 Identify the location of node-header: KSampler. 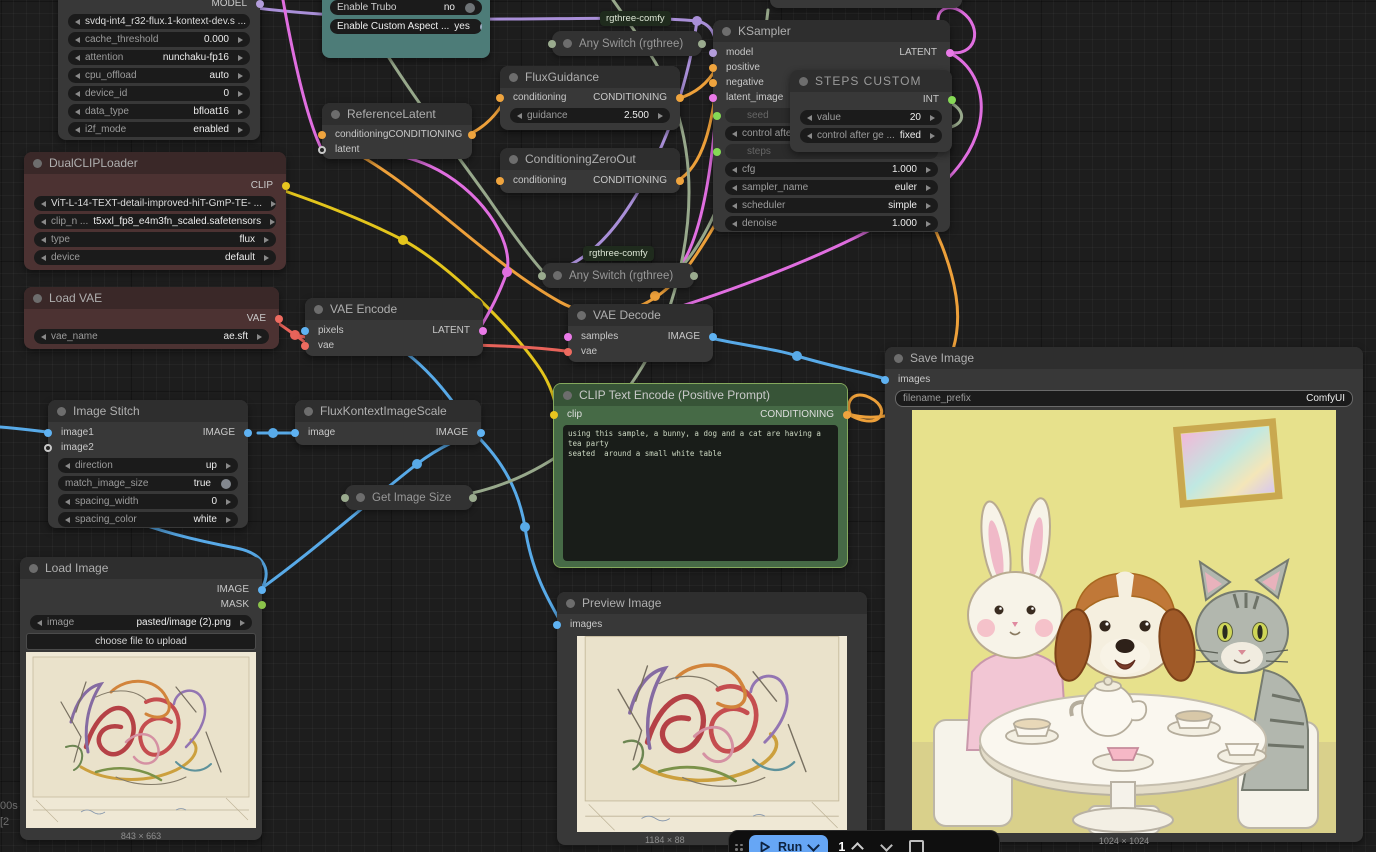
(831, 31).